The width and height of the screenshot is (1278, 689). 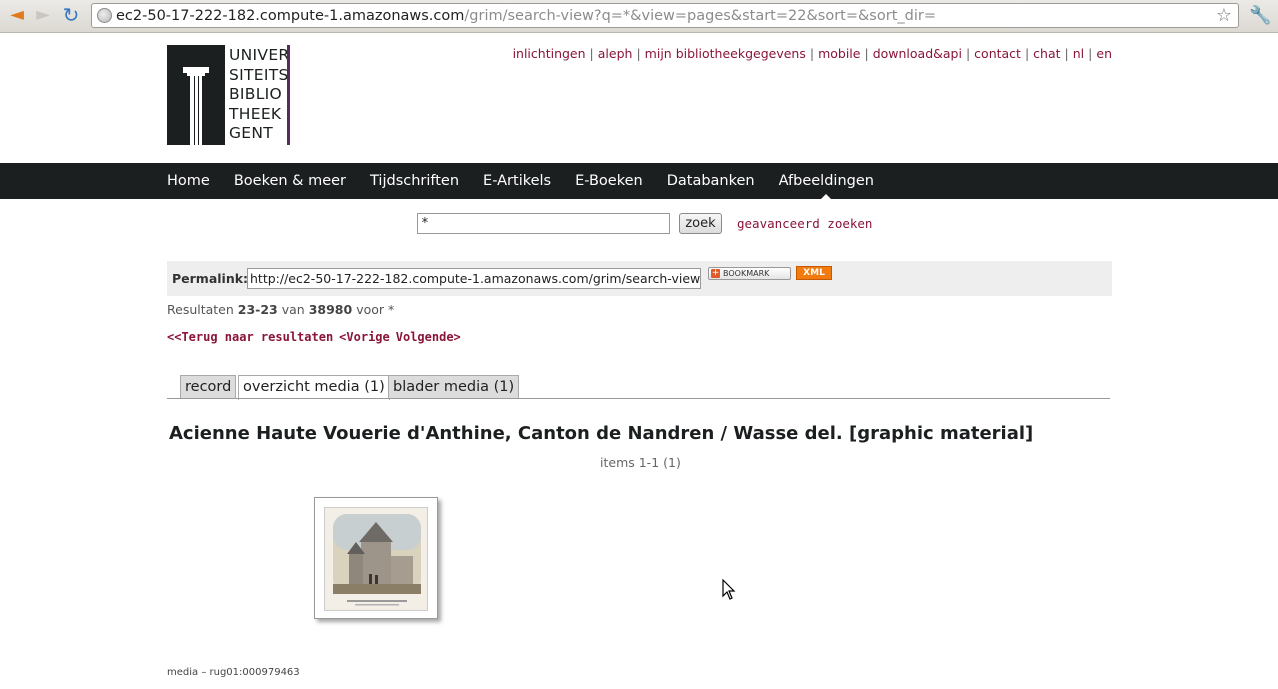 What do you see at coordinates (43, 15) in the screenshot?
I see `forward-arrow-icon: ►` at bounding box center [43, 15].